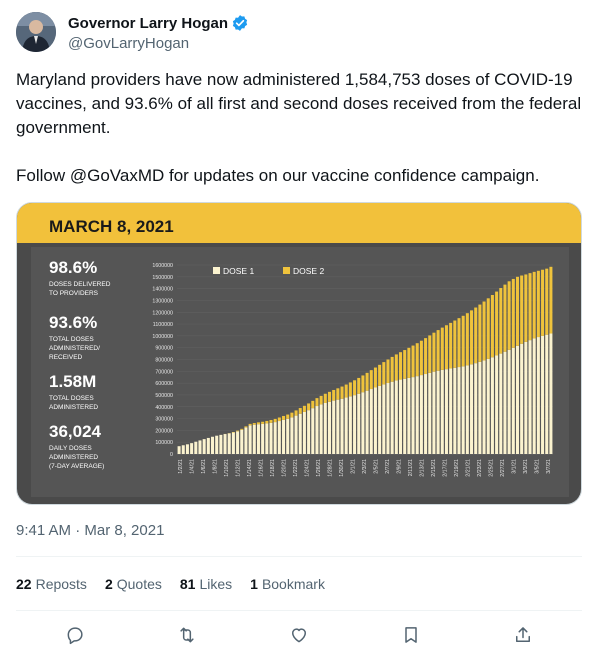 The image size is (598, 660). I want to click on likes-stat: 81 Likes, so click(206, 586).